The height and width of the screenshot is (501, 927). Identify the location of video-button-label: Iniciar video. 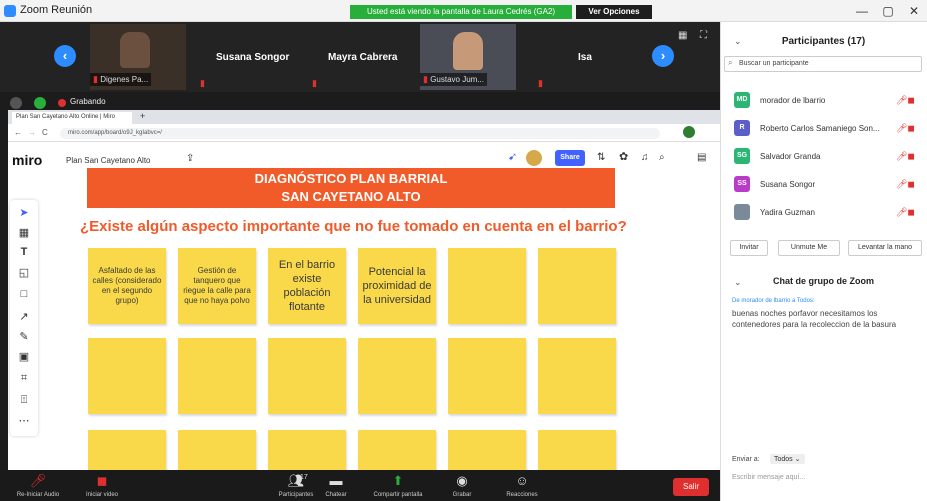
(102, 495).